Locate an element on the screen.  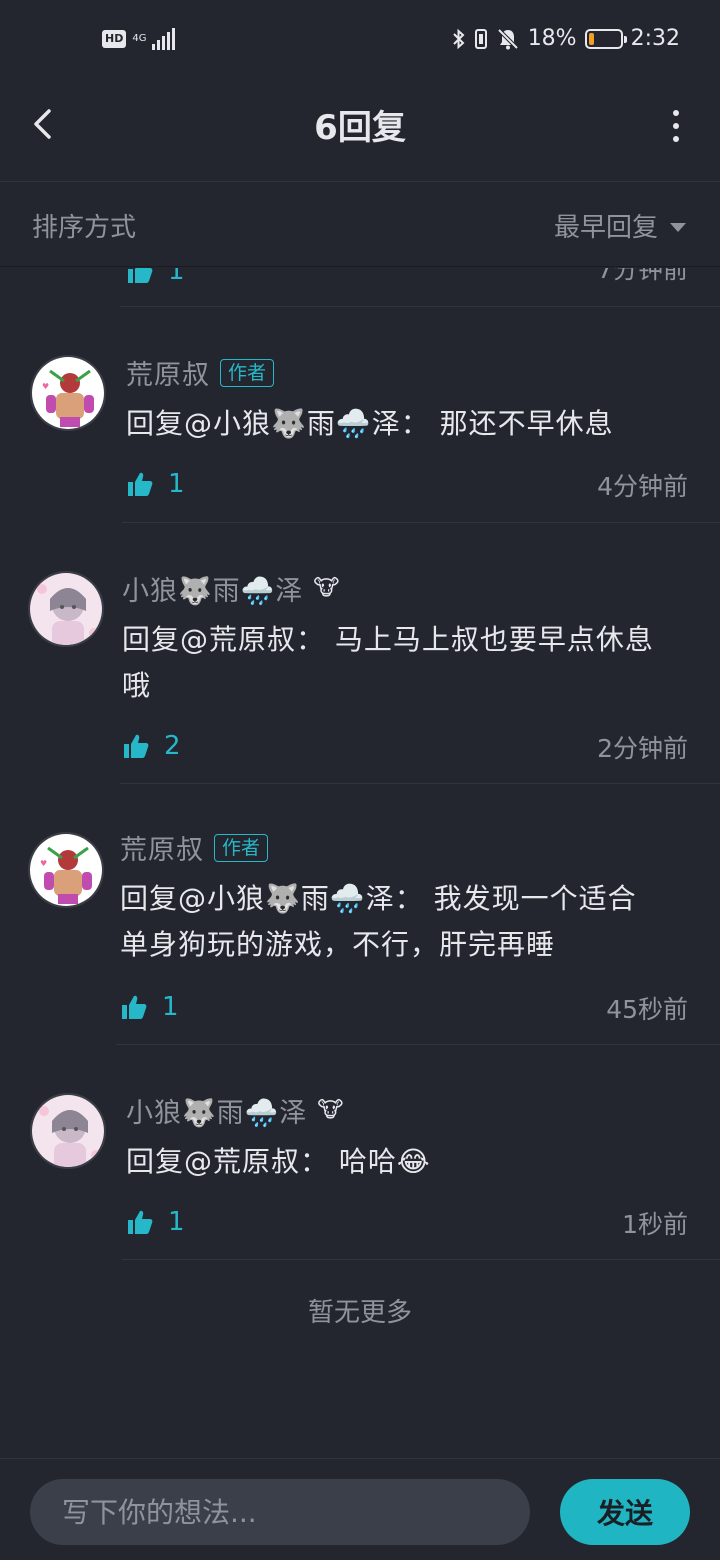
sort-value-label: 最早回复 is located at coordinates (605, 228).